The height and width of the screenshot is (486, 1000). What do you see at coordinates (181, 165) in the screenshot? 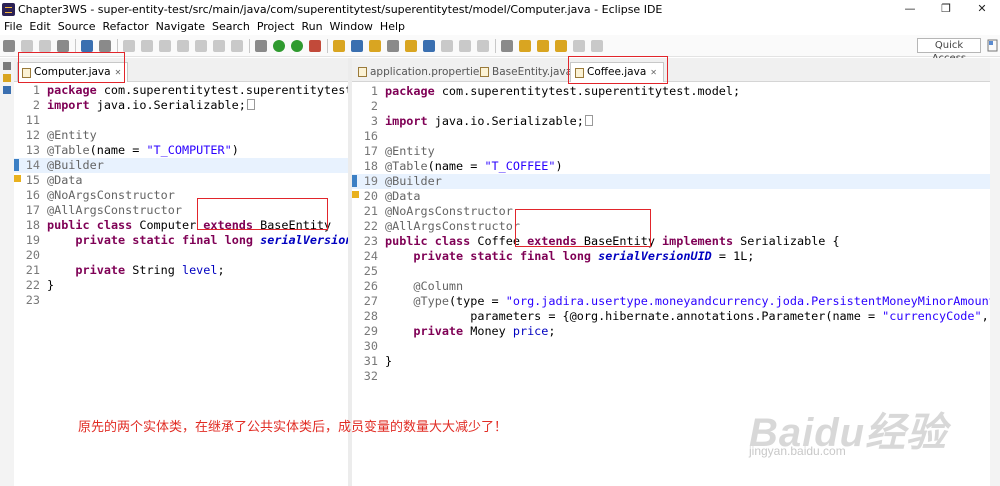
I see `code-line: 14 @Builder` at bounding box center [181, 165].